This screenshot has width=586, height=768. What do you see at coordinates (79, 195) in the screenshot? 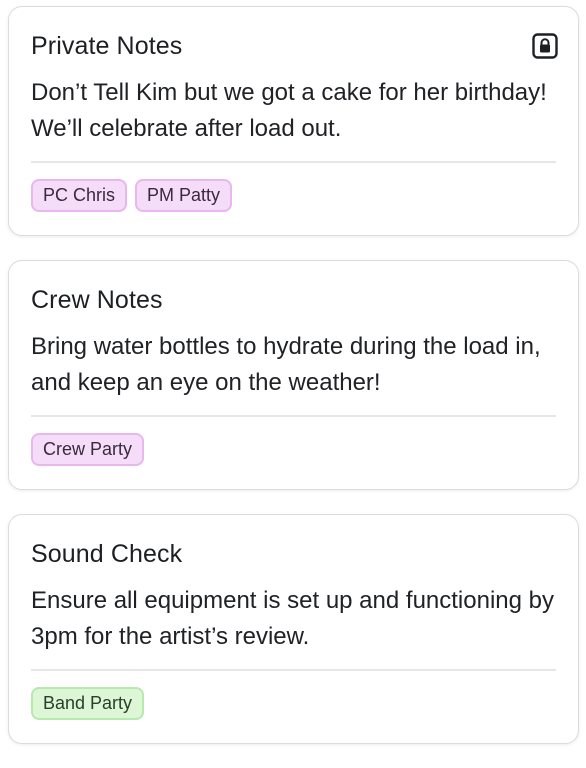
I see `tag-pc-chris: PC Chris` at bounding box center [79, 195].